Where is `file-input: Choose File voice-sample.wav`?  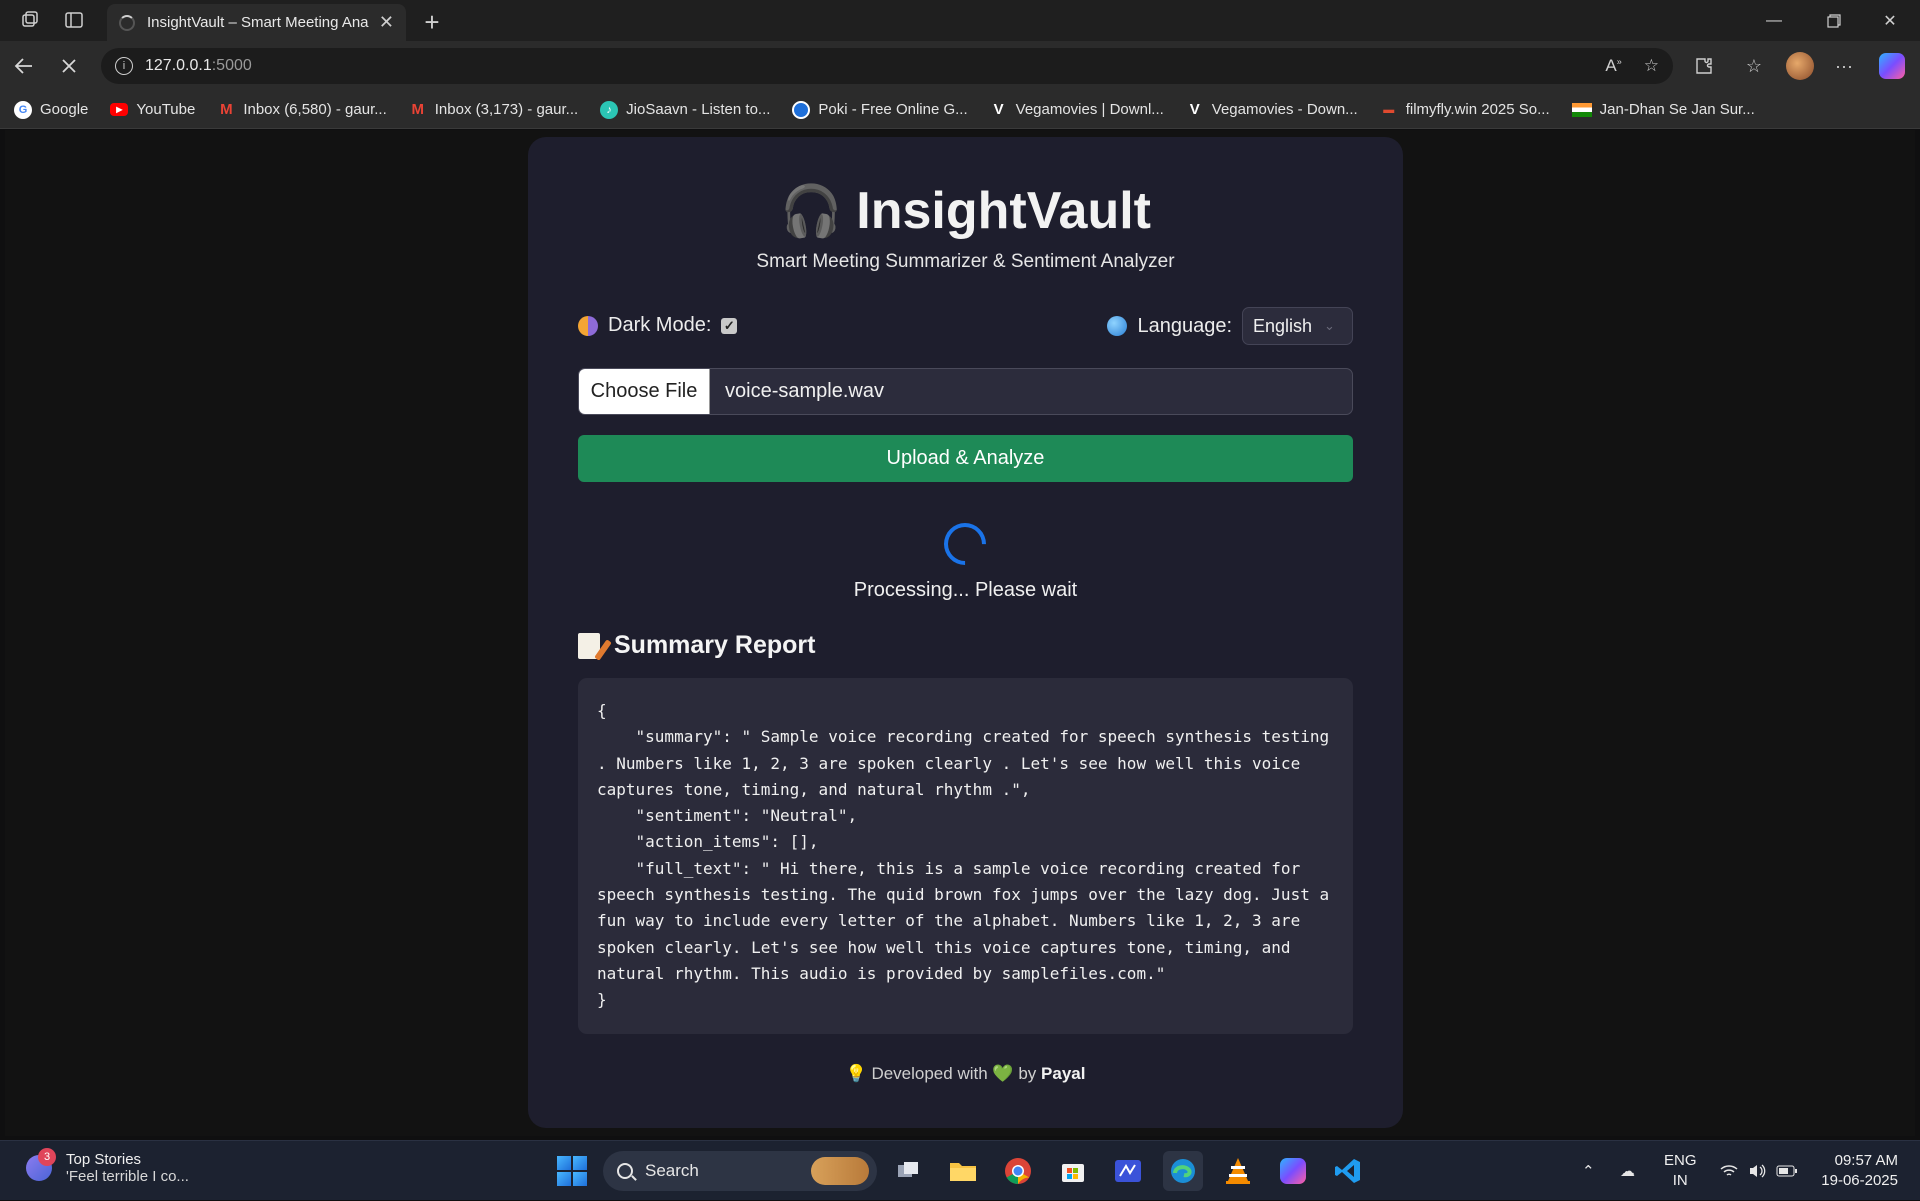 file-input: Choose File voice-sample.wav is located at coordinates (965, 391).